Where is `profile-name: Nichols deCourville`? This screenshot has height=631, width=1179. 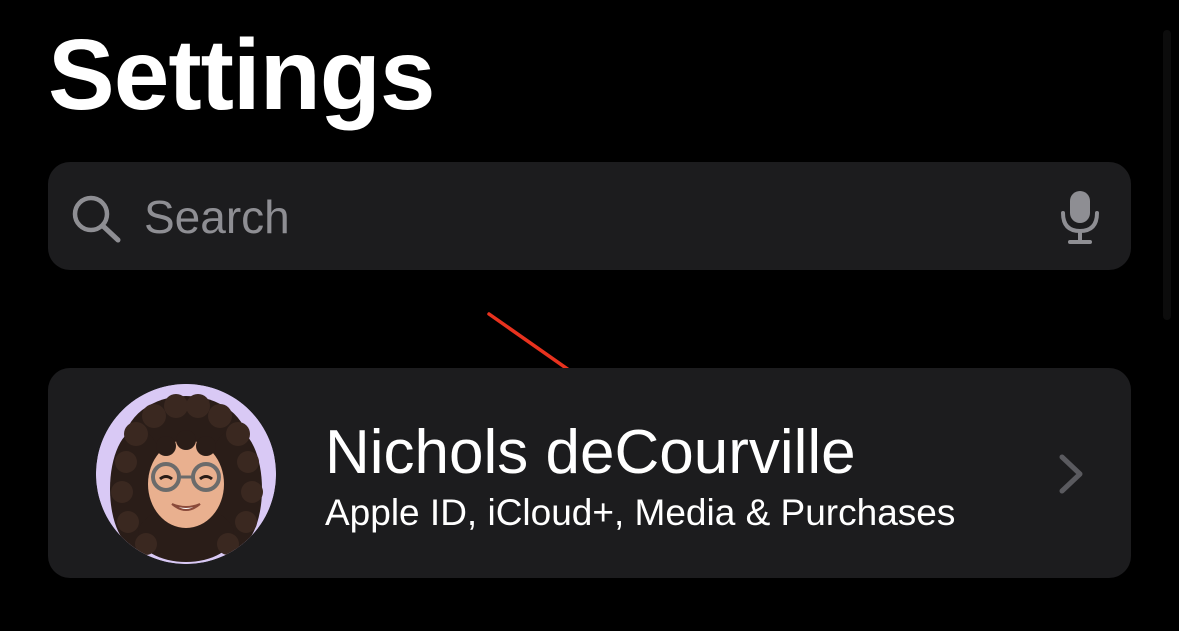
profile-name: Nichols deCourville is located at coordinates (590, 452).